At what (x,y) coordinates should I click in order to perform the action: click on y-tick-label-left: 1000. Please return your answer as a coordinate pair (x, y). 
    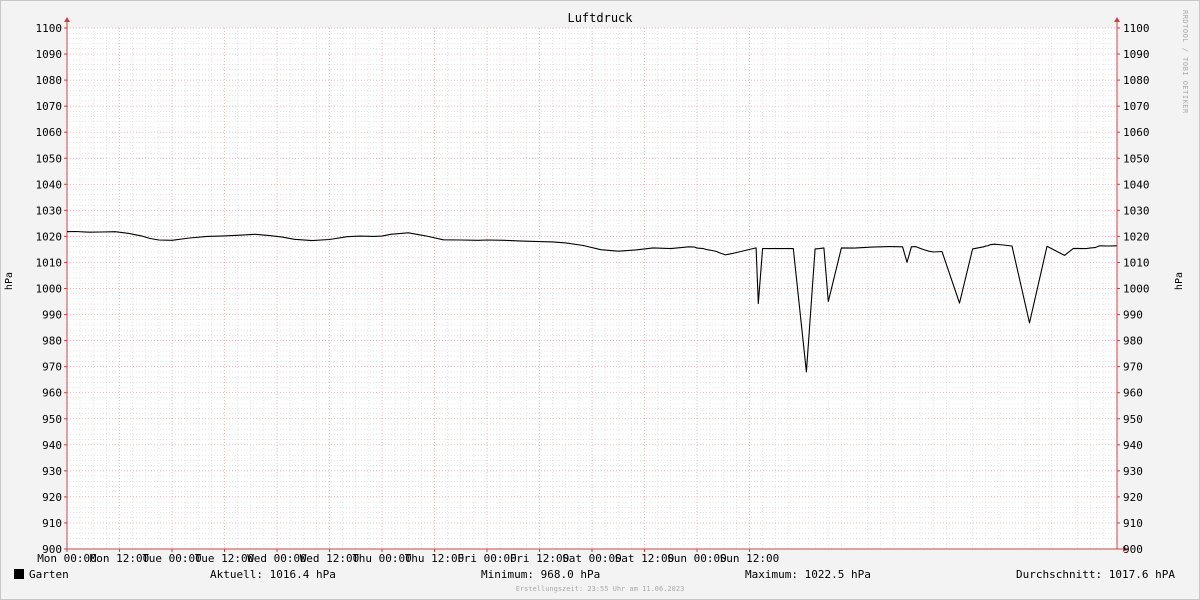
    Looking at the image, I should click on (49, 289).